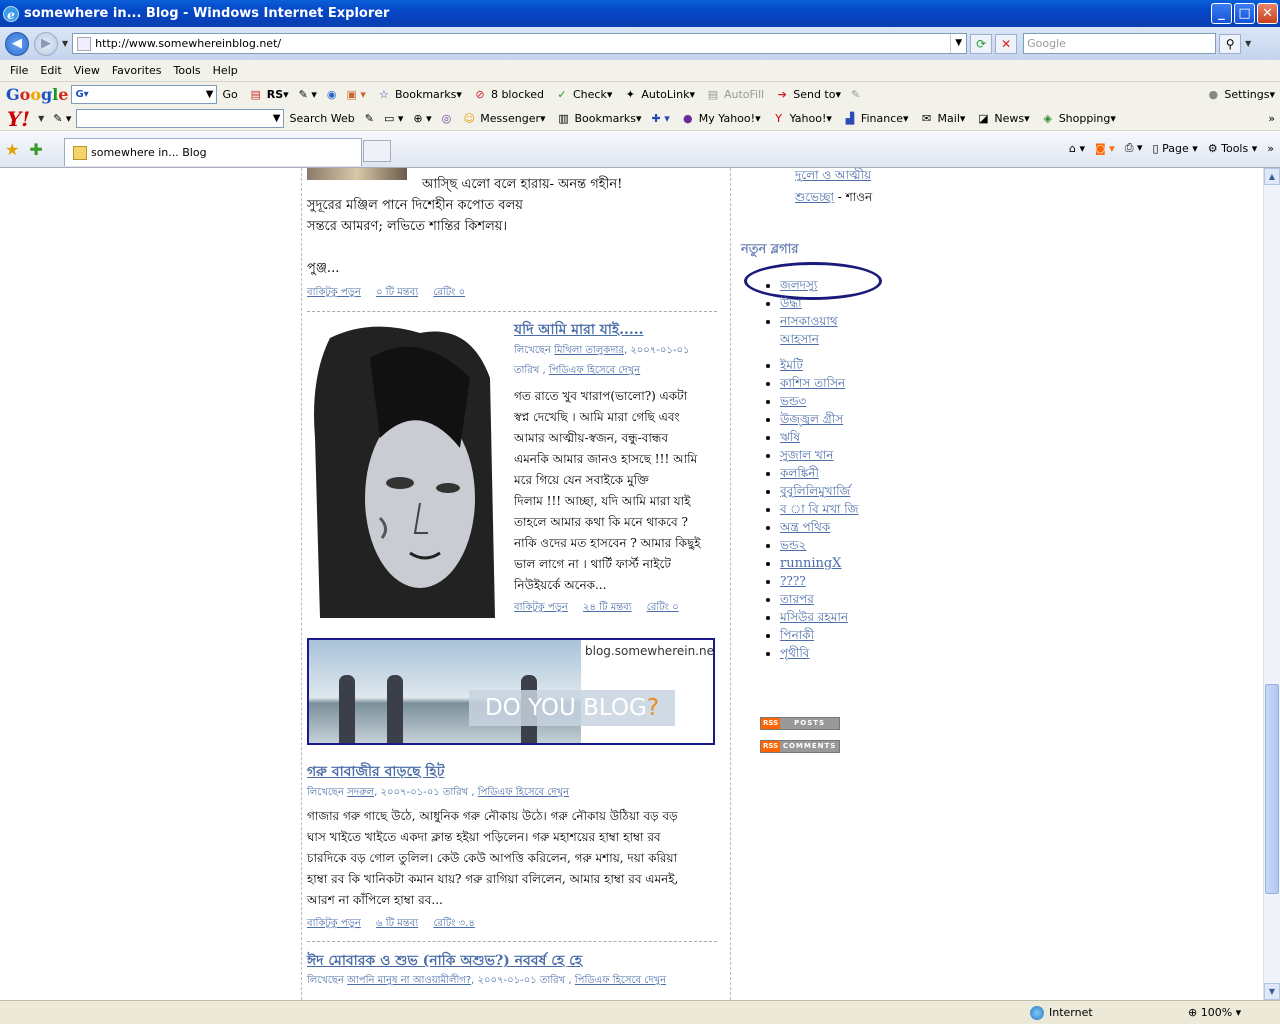  Describe the element at coordinates (213, 152) in the screenshot. I see `tab-current: somewhere in... Blog` at that location.